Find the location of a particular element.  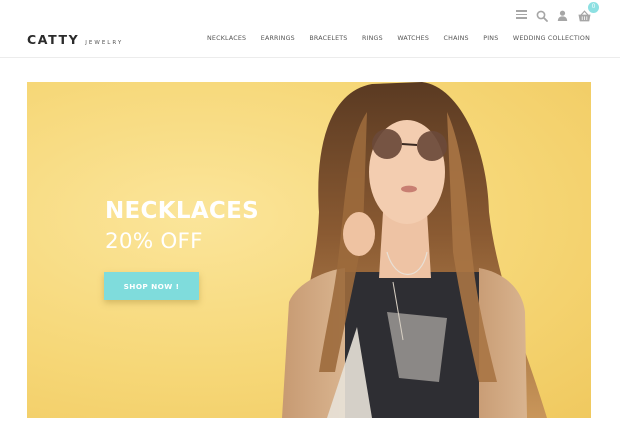

nav-item-necklaces: NECKLACES is located at coordinates (226, 38).